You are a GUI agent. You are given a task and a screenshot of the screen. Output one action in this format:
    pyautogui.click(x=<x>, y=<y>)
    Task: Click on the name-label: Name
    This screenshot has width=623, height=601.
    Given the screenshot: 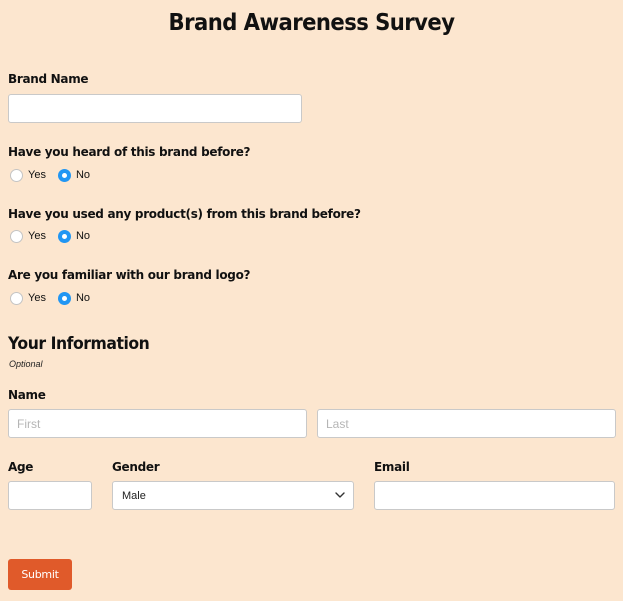 What is the action you would take?
    pyautogui.click(x=27, y=395)
    